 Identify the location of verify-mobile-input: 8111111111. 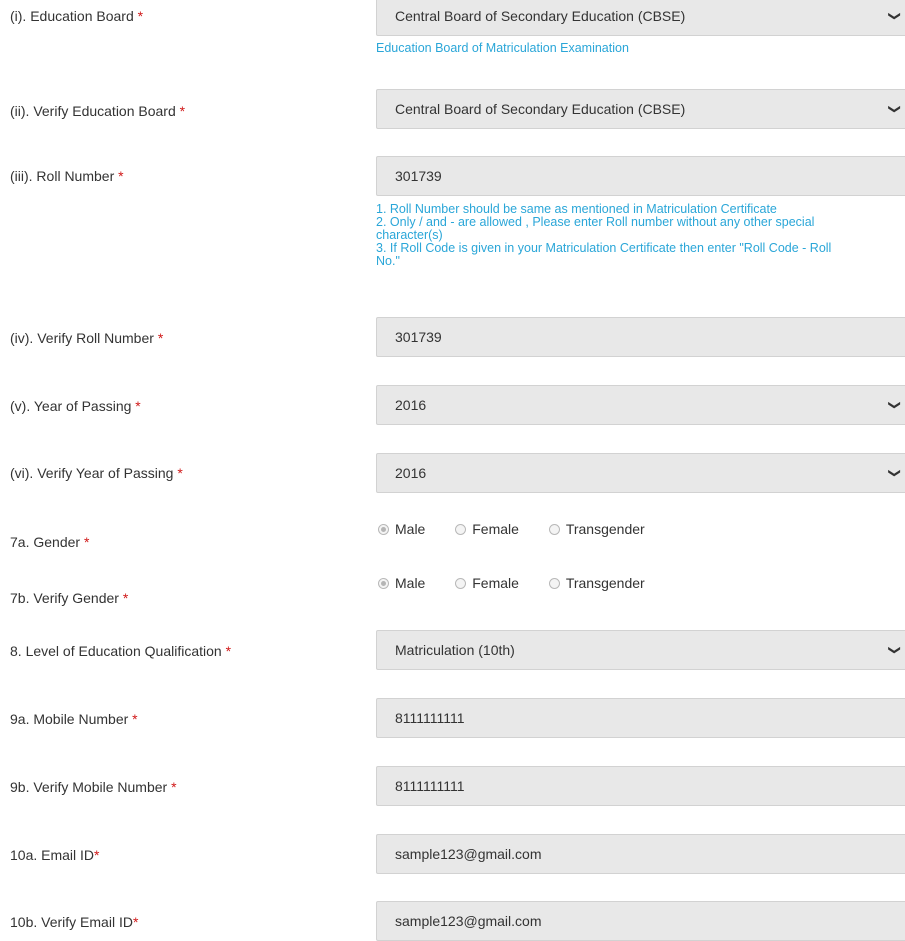
(640, 786).